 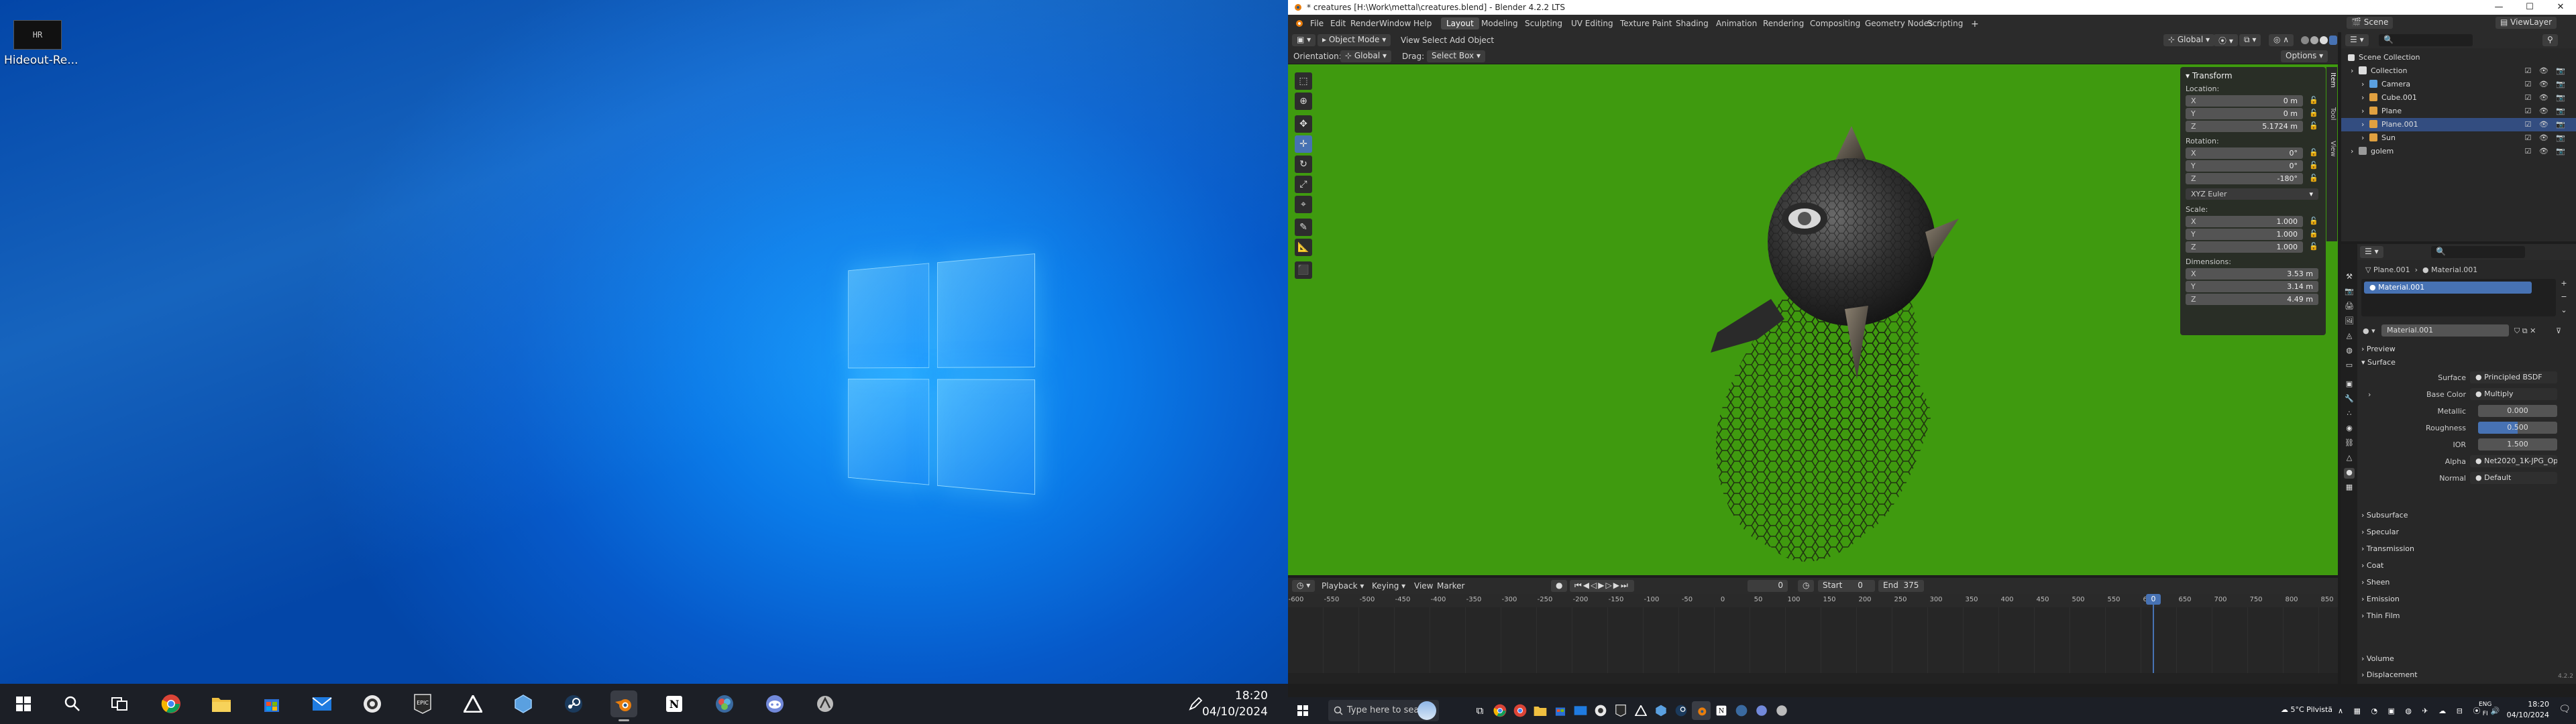 What do you see at coordinates (2349, 399) in the screenshot?
I see `modifier-tab-icon: 🔧` at bounding box center [2349, 399].